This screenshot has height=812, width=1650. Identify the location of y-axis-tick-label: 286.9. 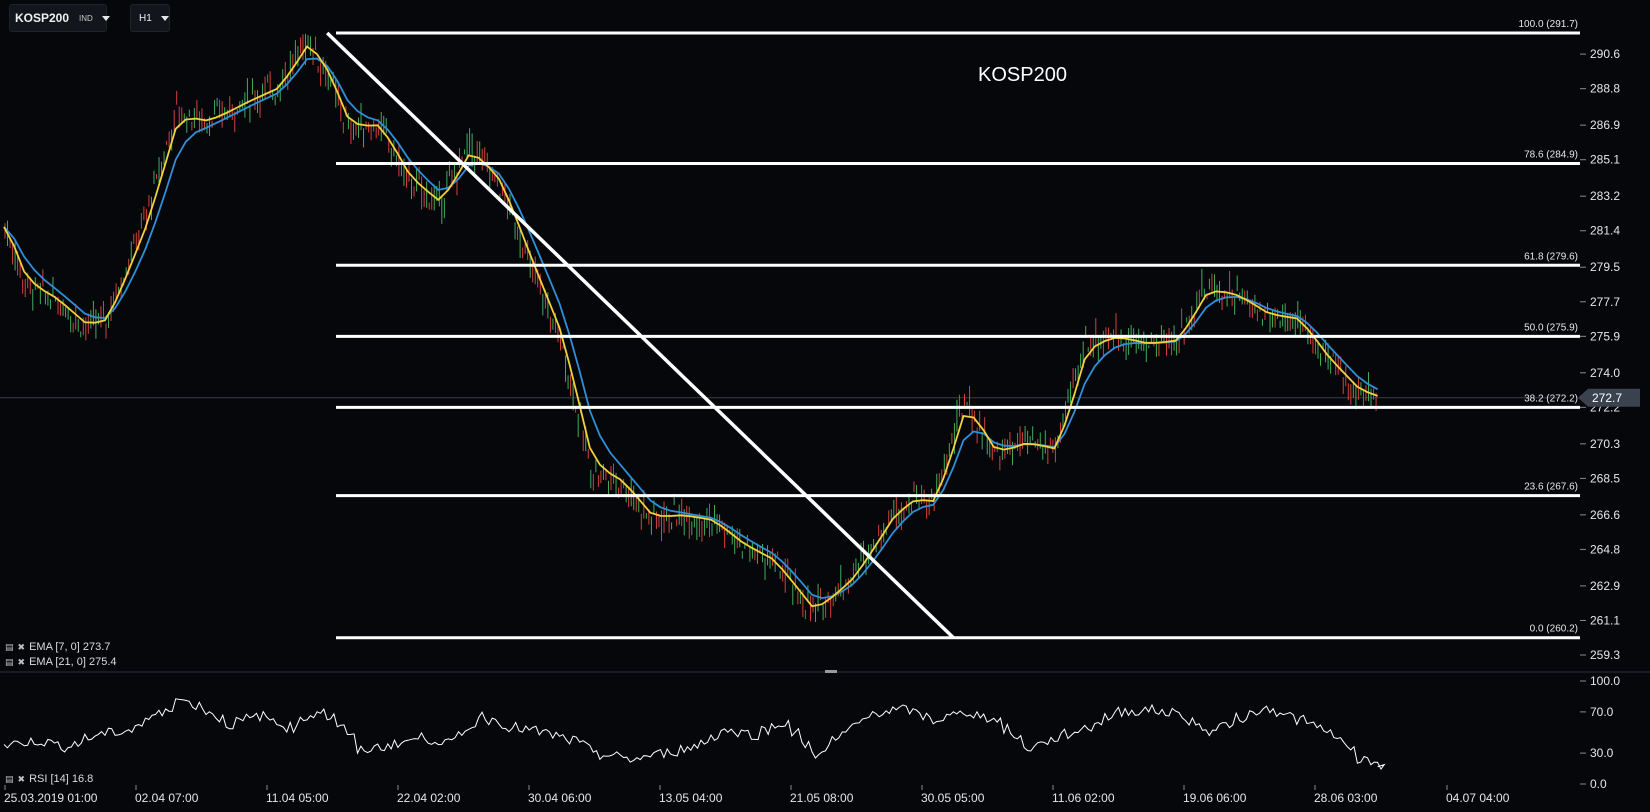
(1605, 125).